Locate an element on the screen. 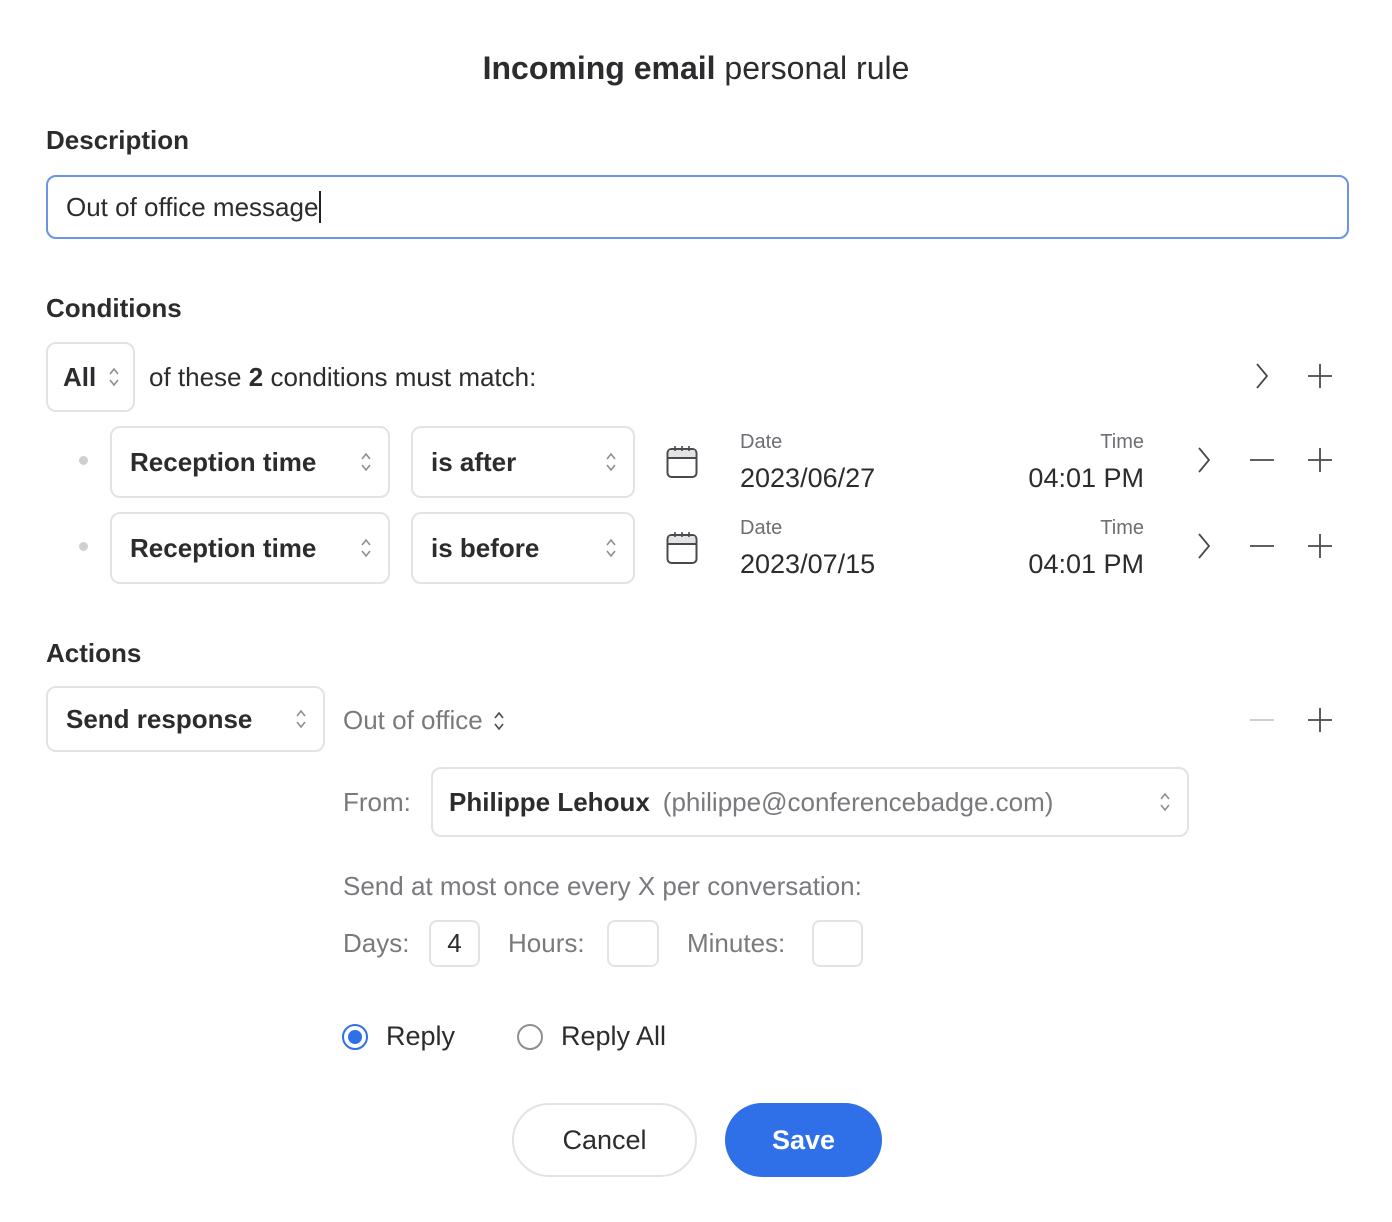  action-type-select: Send response is located at coordinates (185, 719).